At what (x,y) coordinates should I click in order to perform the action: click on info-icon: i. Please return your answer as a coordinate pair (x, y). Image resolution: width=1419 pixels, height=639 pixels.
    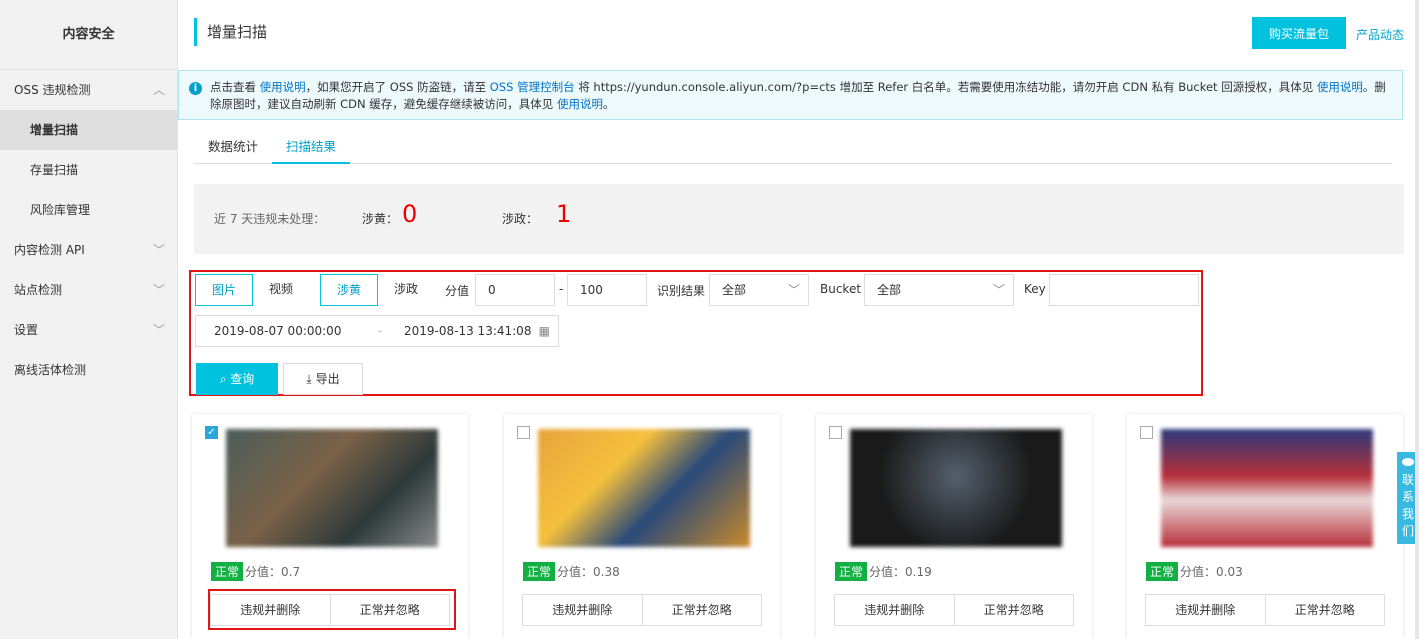
    Looking at the image, I should click on (195, 88).